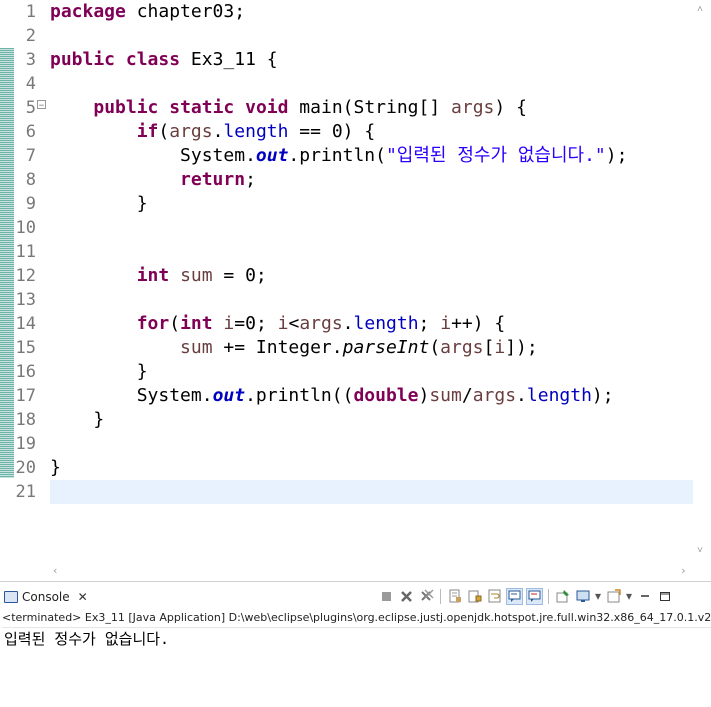 This screenshot has height=707, width=711. I want to click on line-number: 11, so click(25, 252).